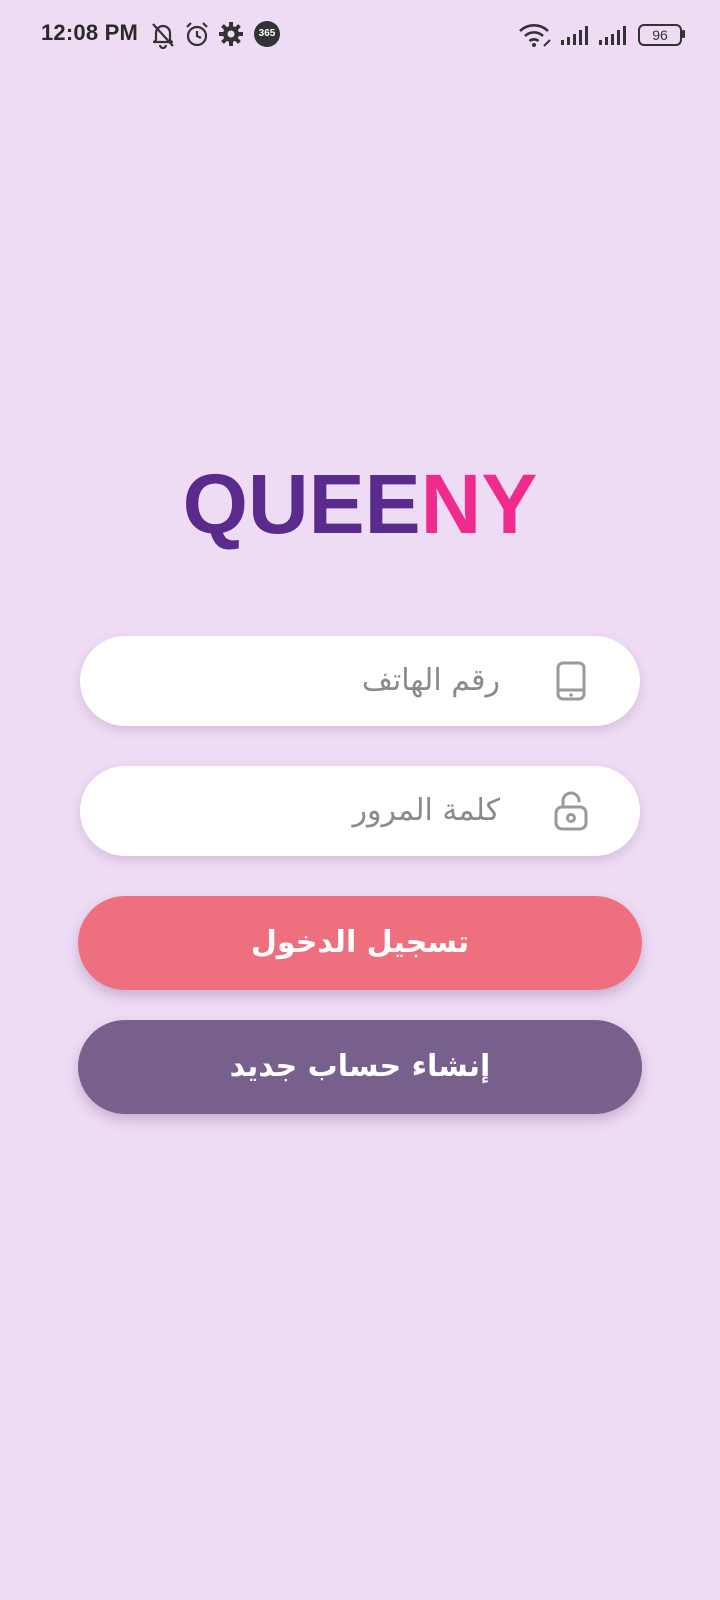  Describe the element at coordinates (267, 34) in the screenshot. I see `app-365-icon: 365` at that location.